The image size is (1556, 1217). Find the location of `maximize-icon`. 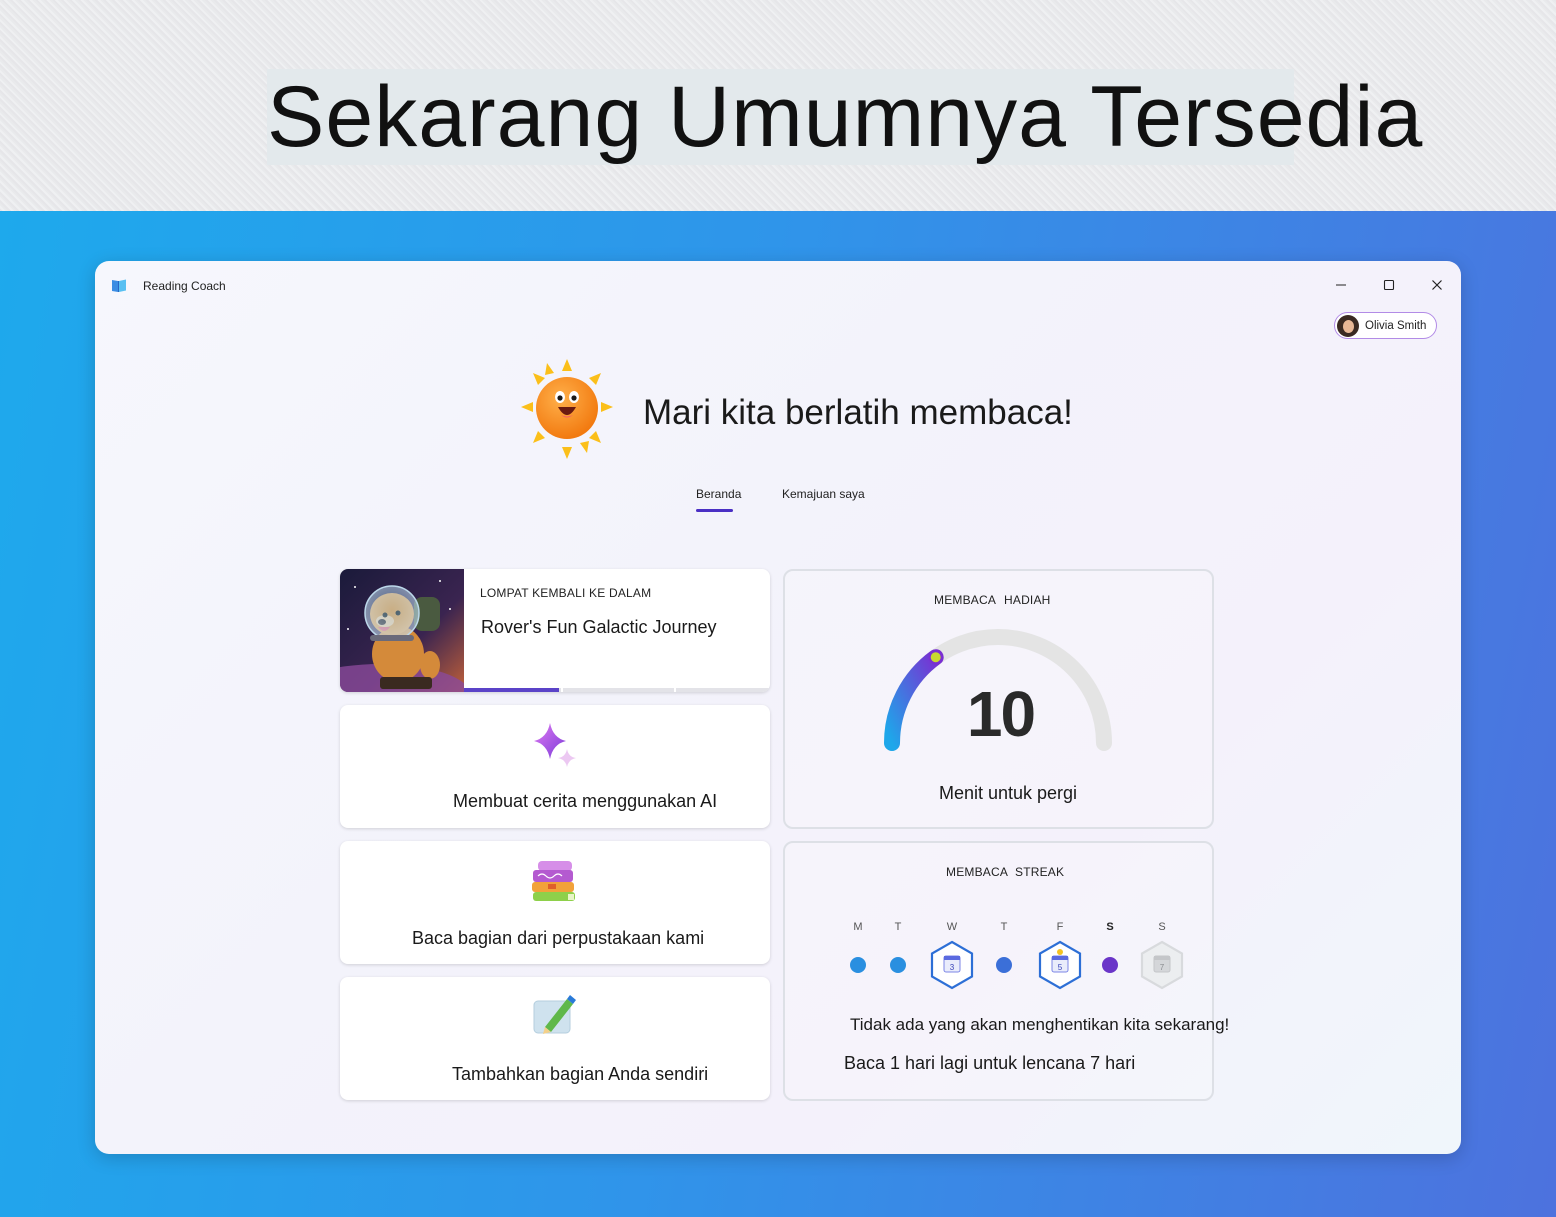

maximize-icon is located at coordinates (1389, 285).